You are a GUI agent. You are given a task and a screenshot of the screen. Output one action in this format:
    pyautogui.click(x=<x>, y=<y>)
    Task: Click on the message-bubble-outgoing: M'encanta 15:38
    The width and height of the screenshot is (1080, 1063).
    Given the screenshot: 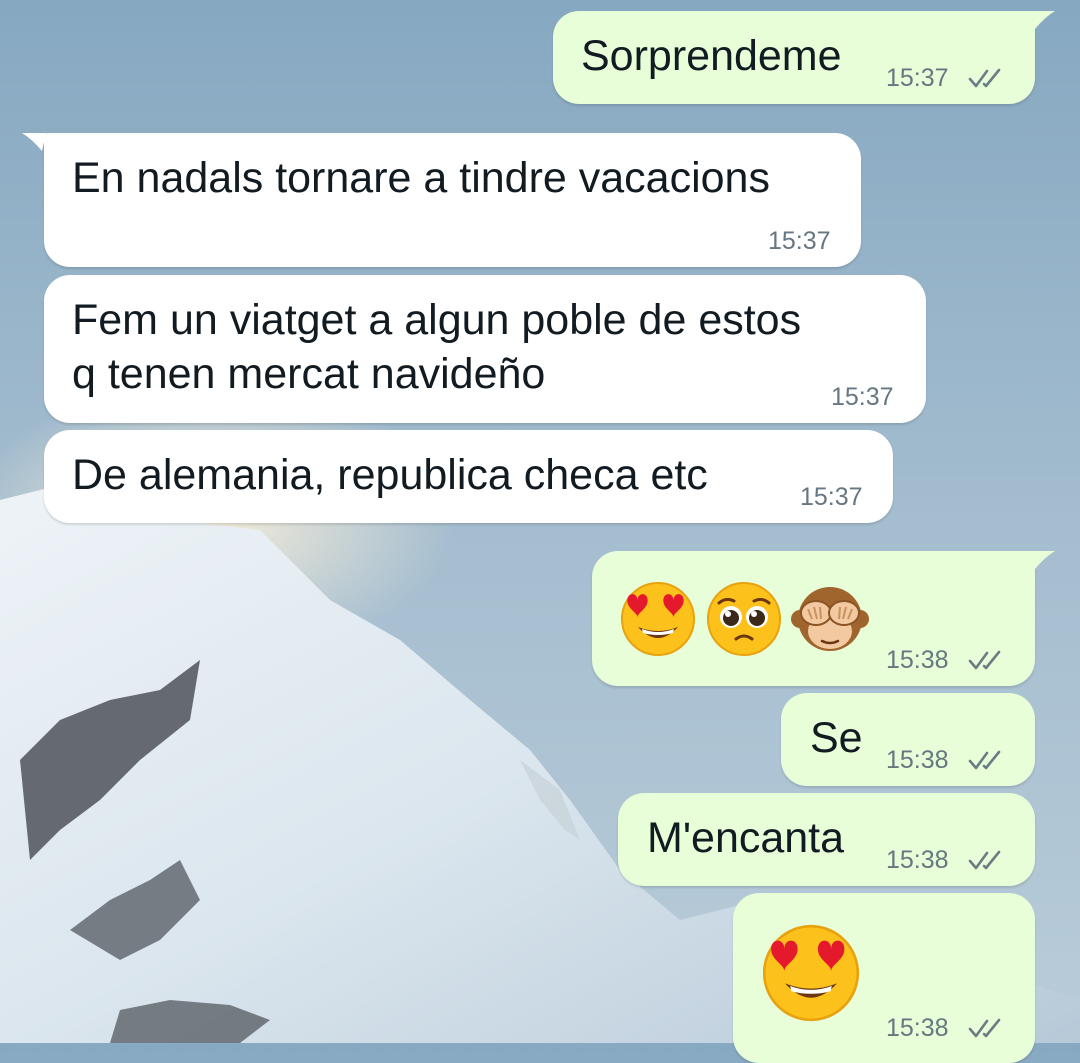 What is the action you would take?
    pyautogui.click(x=826, y=839)
    